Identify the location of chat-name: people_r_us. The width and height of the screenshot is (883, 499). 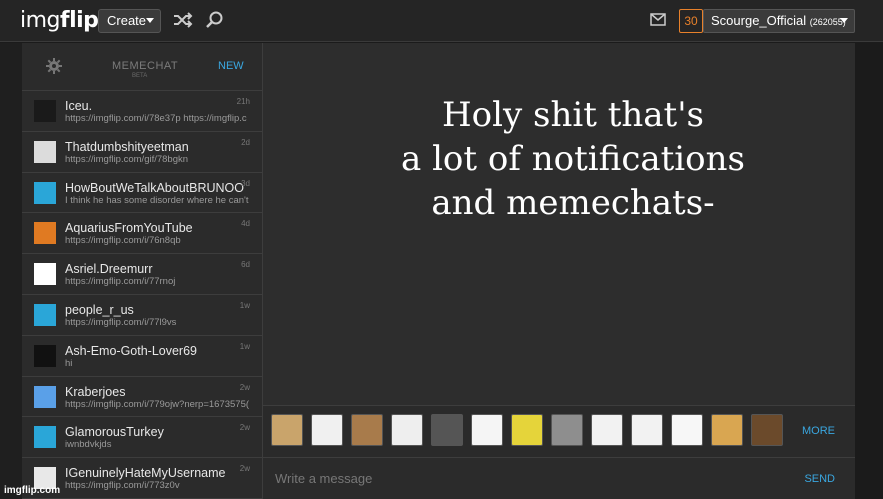
(99, 309).